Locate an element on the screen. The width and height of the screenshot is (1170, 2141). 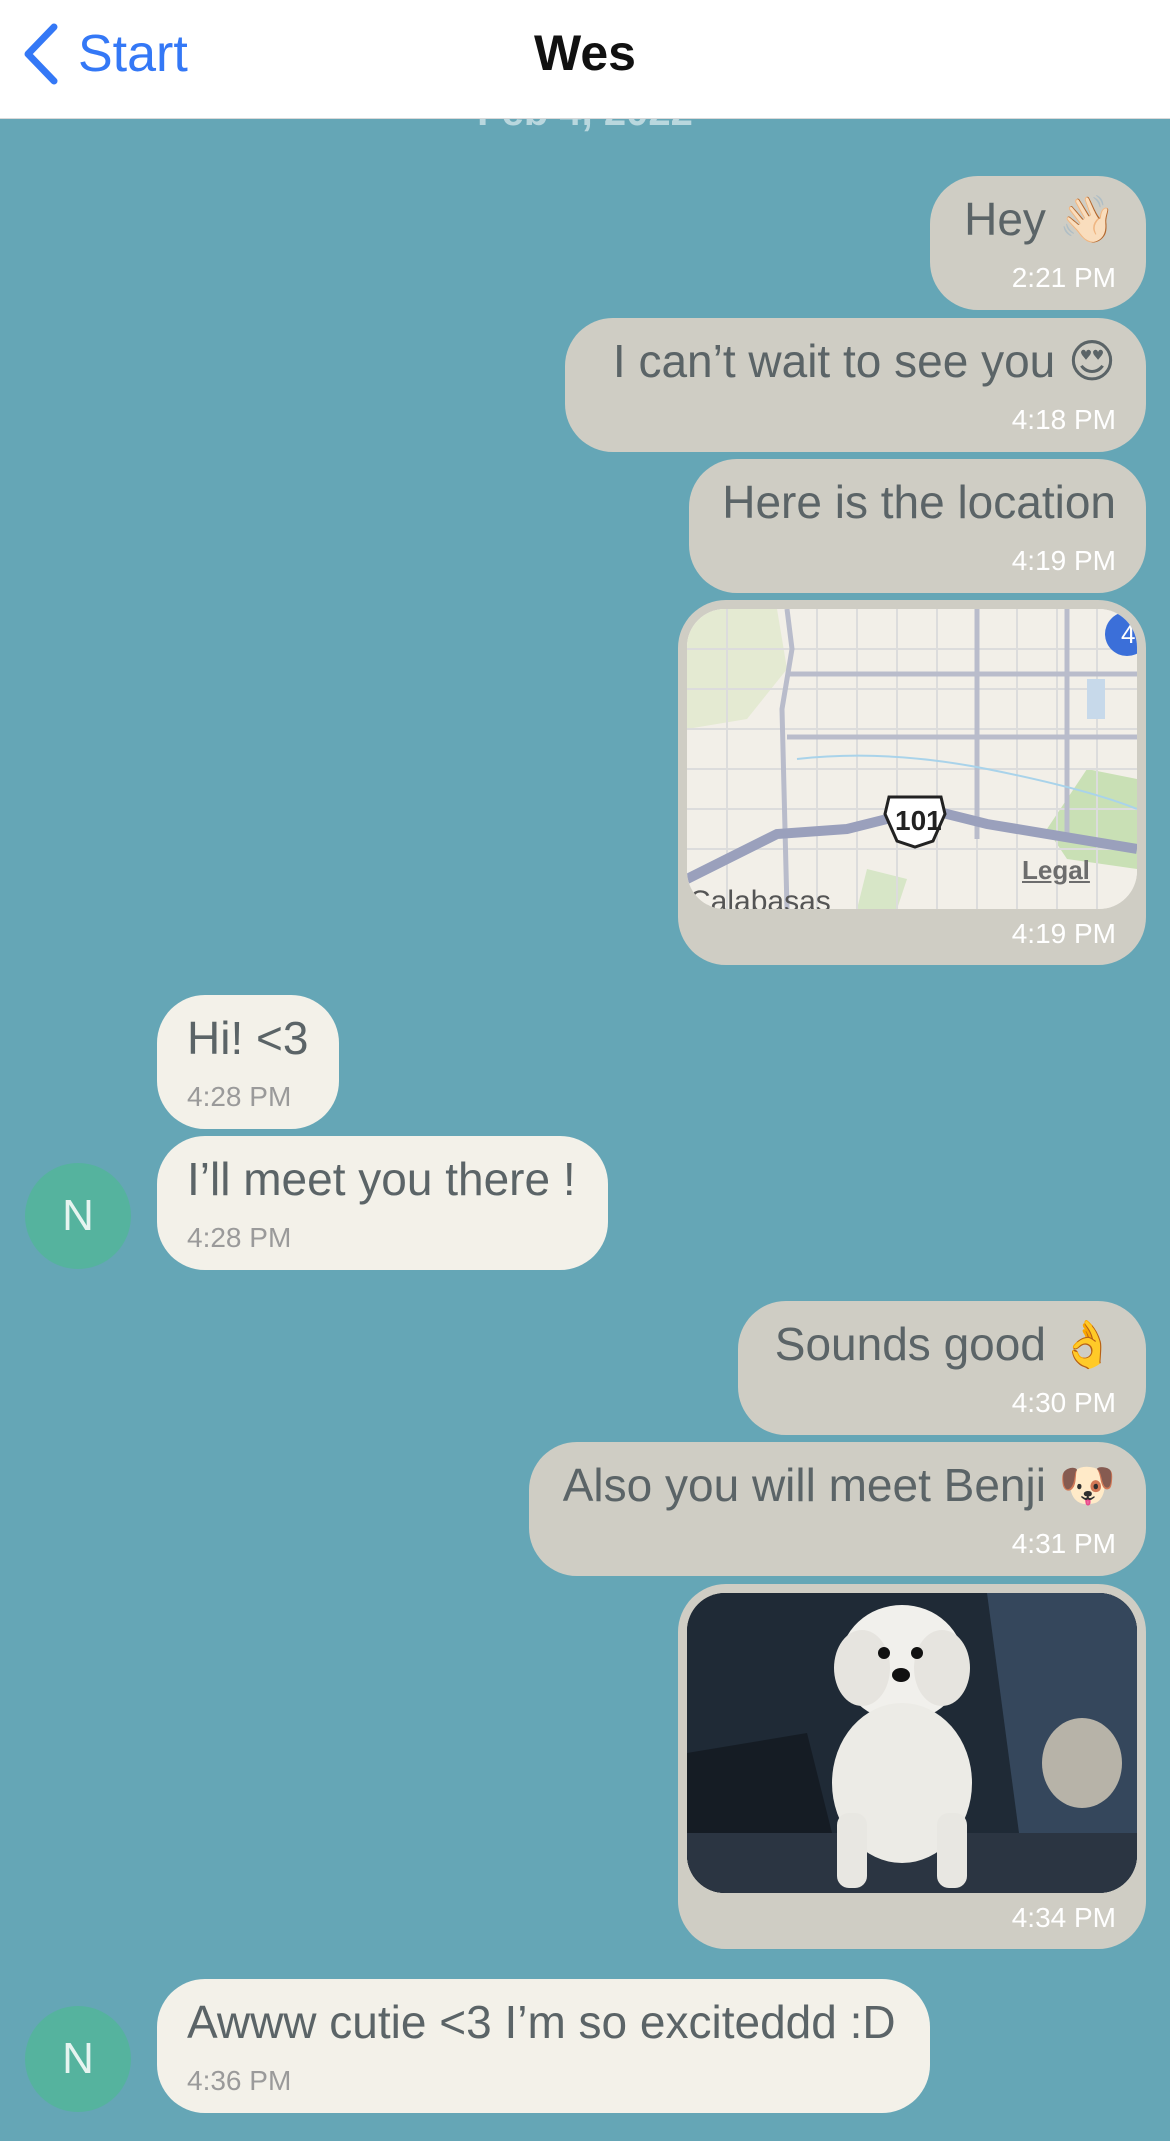
outgoing-message: Also you will meet Benji 🐶 4:31 PM is located at coordinates (837, 1509).